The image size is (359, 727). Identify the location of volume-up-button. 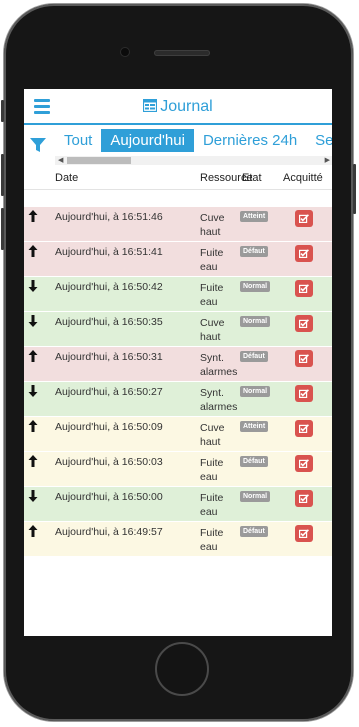
(2, 175).